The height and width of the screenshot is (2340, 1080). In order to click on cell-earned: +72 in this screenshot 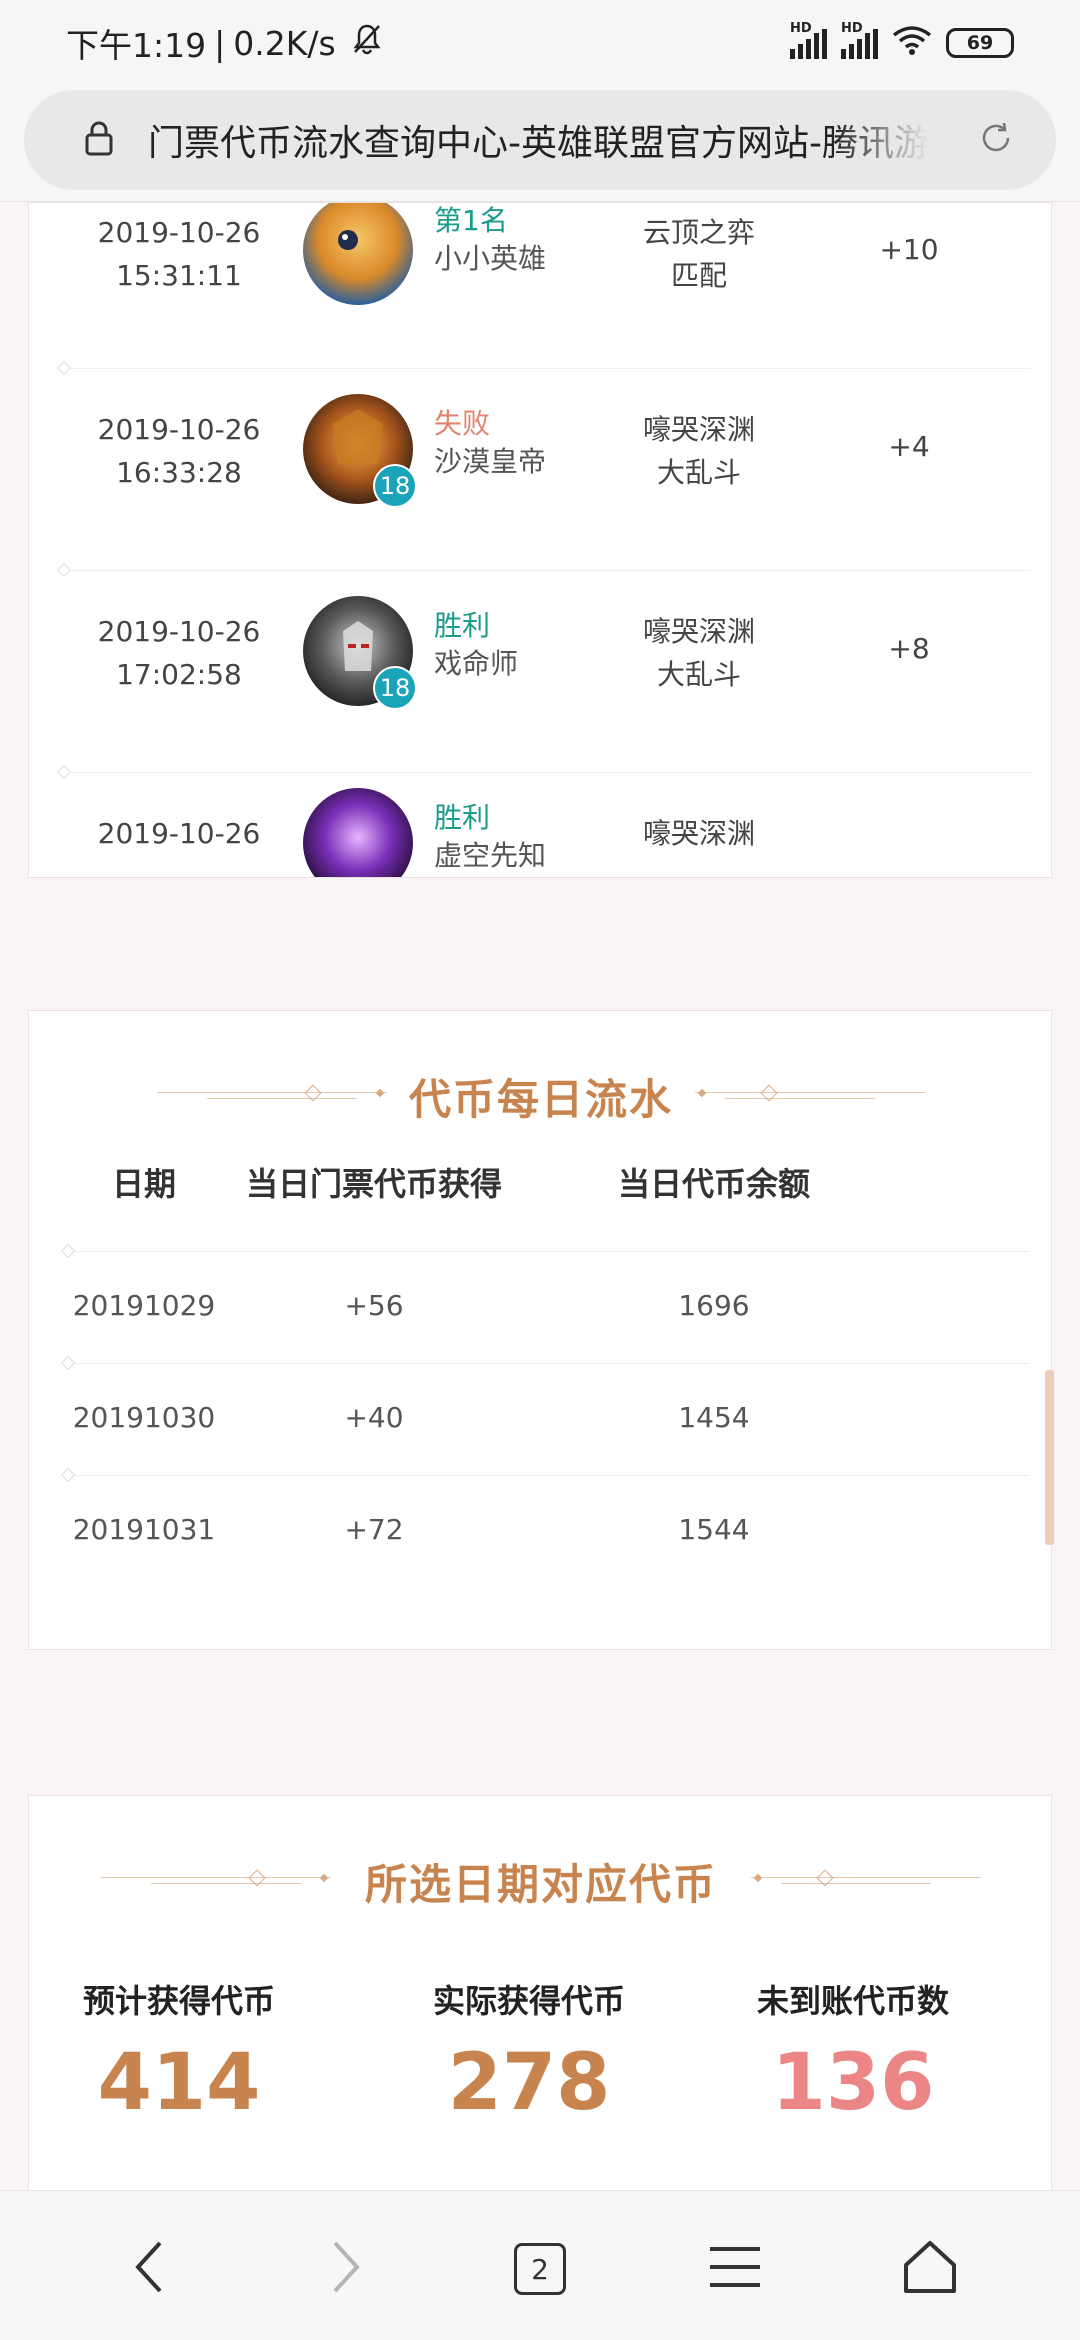, I will do `click(374, 1529)`.